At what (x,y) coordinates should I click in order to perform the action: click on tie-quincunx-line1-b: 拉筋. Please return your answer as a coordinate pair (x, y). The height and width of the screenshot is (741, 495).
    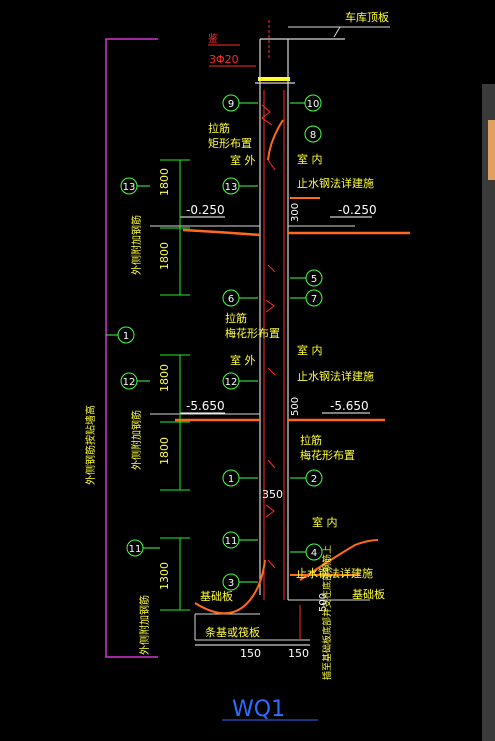
    Looking at the image, I should click on (311, 440).